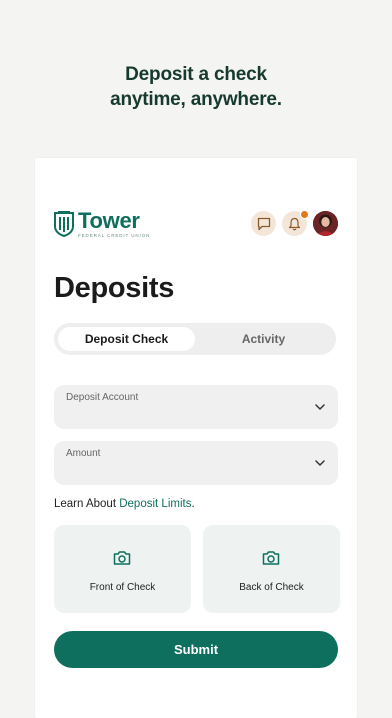  What do you see at coordinates (64, 224) in the screenshot?
I see `tower-logo-icon` at bounding box center [64, 224].